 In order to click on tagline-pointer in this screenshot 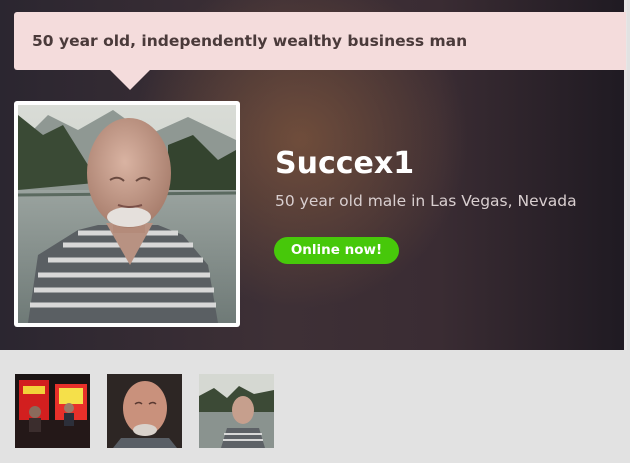, I will do `click(130, 80)`.